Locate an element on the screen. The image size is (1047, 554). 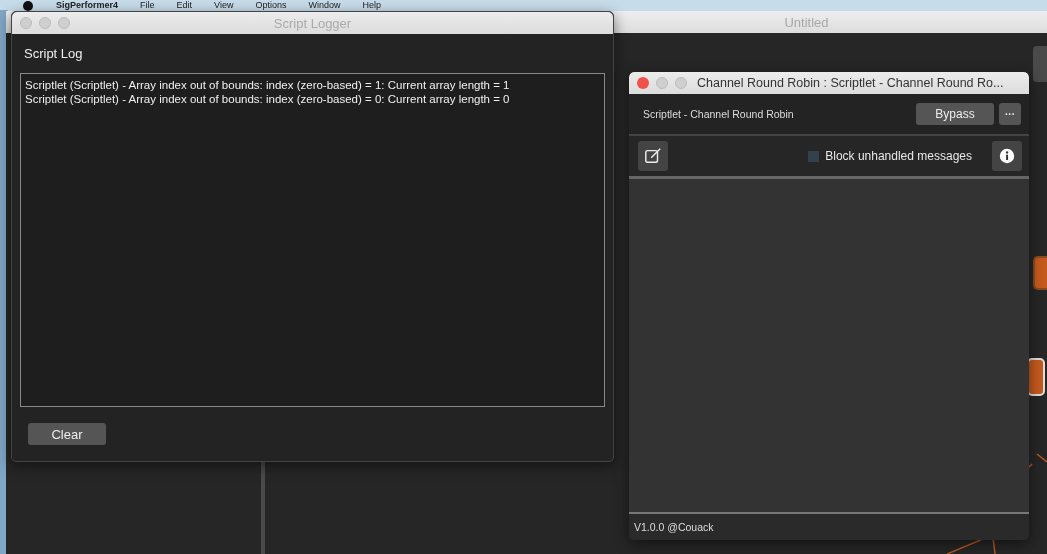
toolbar-button is located at coordinates (1040, 64).